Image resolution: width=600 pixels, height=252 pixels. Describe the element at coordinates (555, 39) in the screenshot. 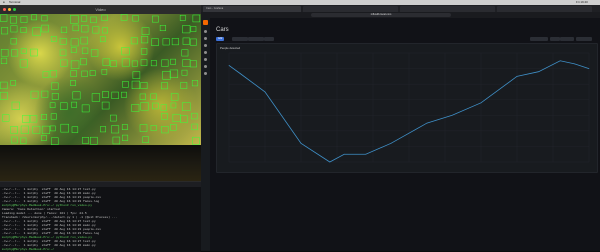

I see `zoom-out-icon` at that location.